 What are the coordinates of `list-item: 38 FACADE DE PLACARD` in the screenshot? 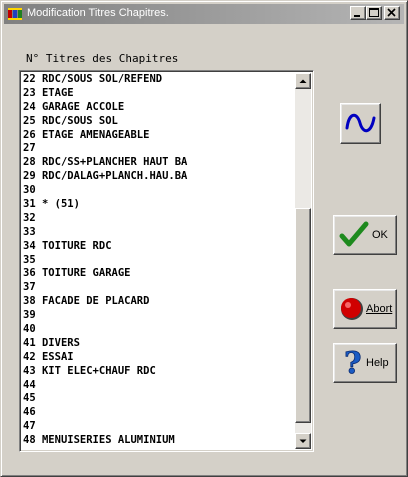 It's located at (159, 302).